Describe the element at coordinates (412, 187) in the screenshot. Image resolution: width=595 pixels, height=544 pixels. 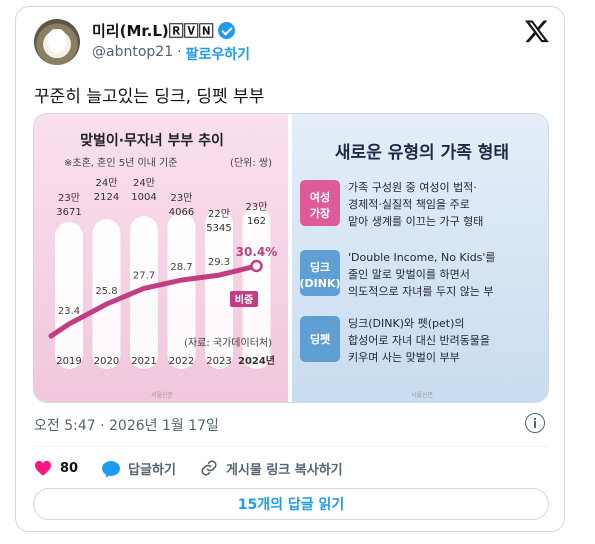
I see `family-description-line: 가족 구성원 중 여성이 법적·` at that location.